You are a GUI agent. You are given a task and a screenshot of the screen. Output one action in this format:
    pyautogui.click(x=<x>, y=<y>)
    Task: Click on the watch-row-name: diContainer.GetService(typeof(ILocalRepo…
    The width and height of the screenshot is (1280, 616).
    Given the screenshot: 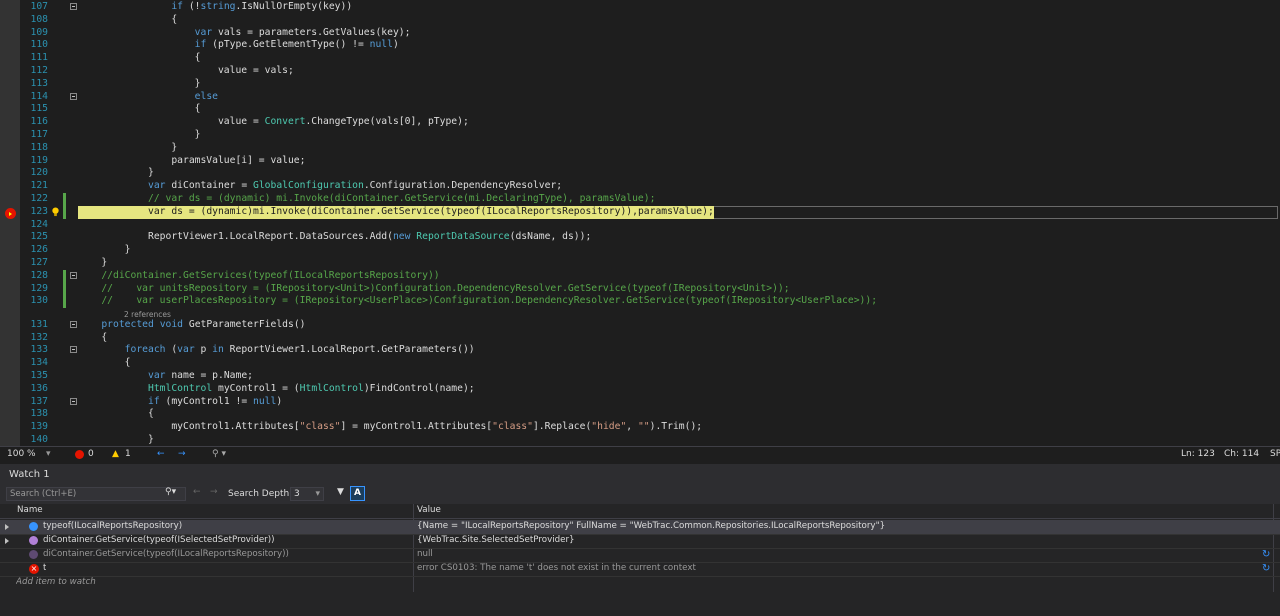 What is the action you would take?
    pyautogui.click(x=166, y=554)
    